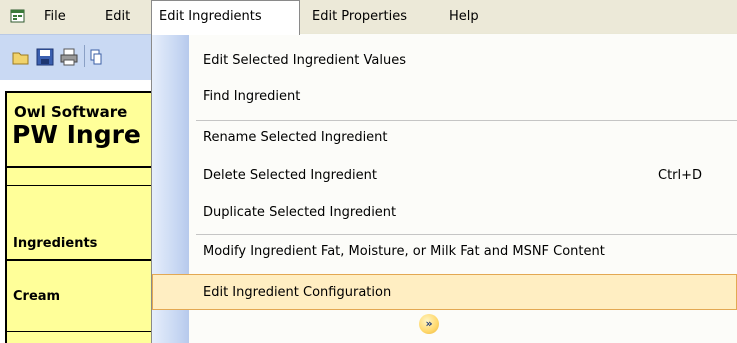 The height and width of the screenshot is (343, 737). Describe the element at coordinates (444, 292) in the screenshot. I see `menu-item-edit-ingredient-configuration: Edit Ingredient Configuration` at that location.